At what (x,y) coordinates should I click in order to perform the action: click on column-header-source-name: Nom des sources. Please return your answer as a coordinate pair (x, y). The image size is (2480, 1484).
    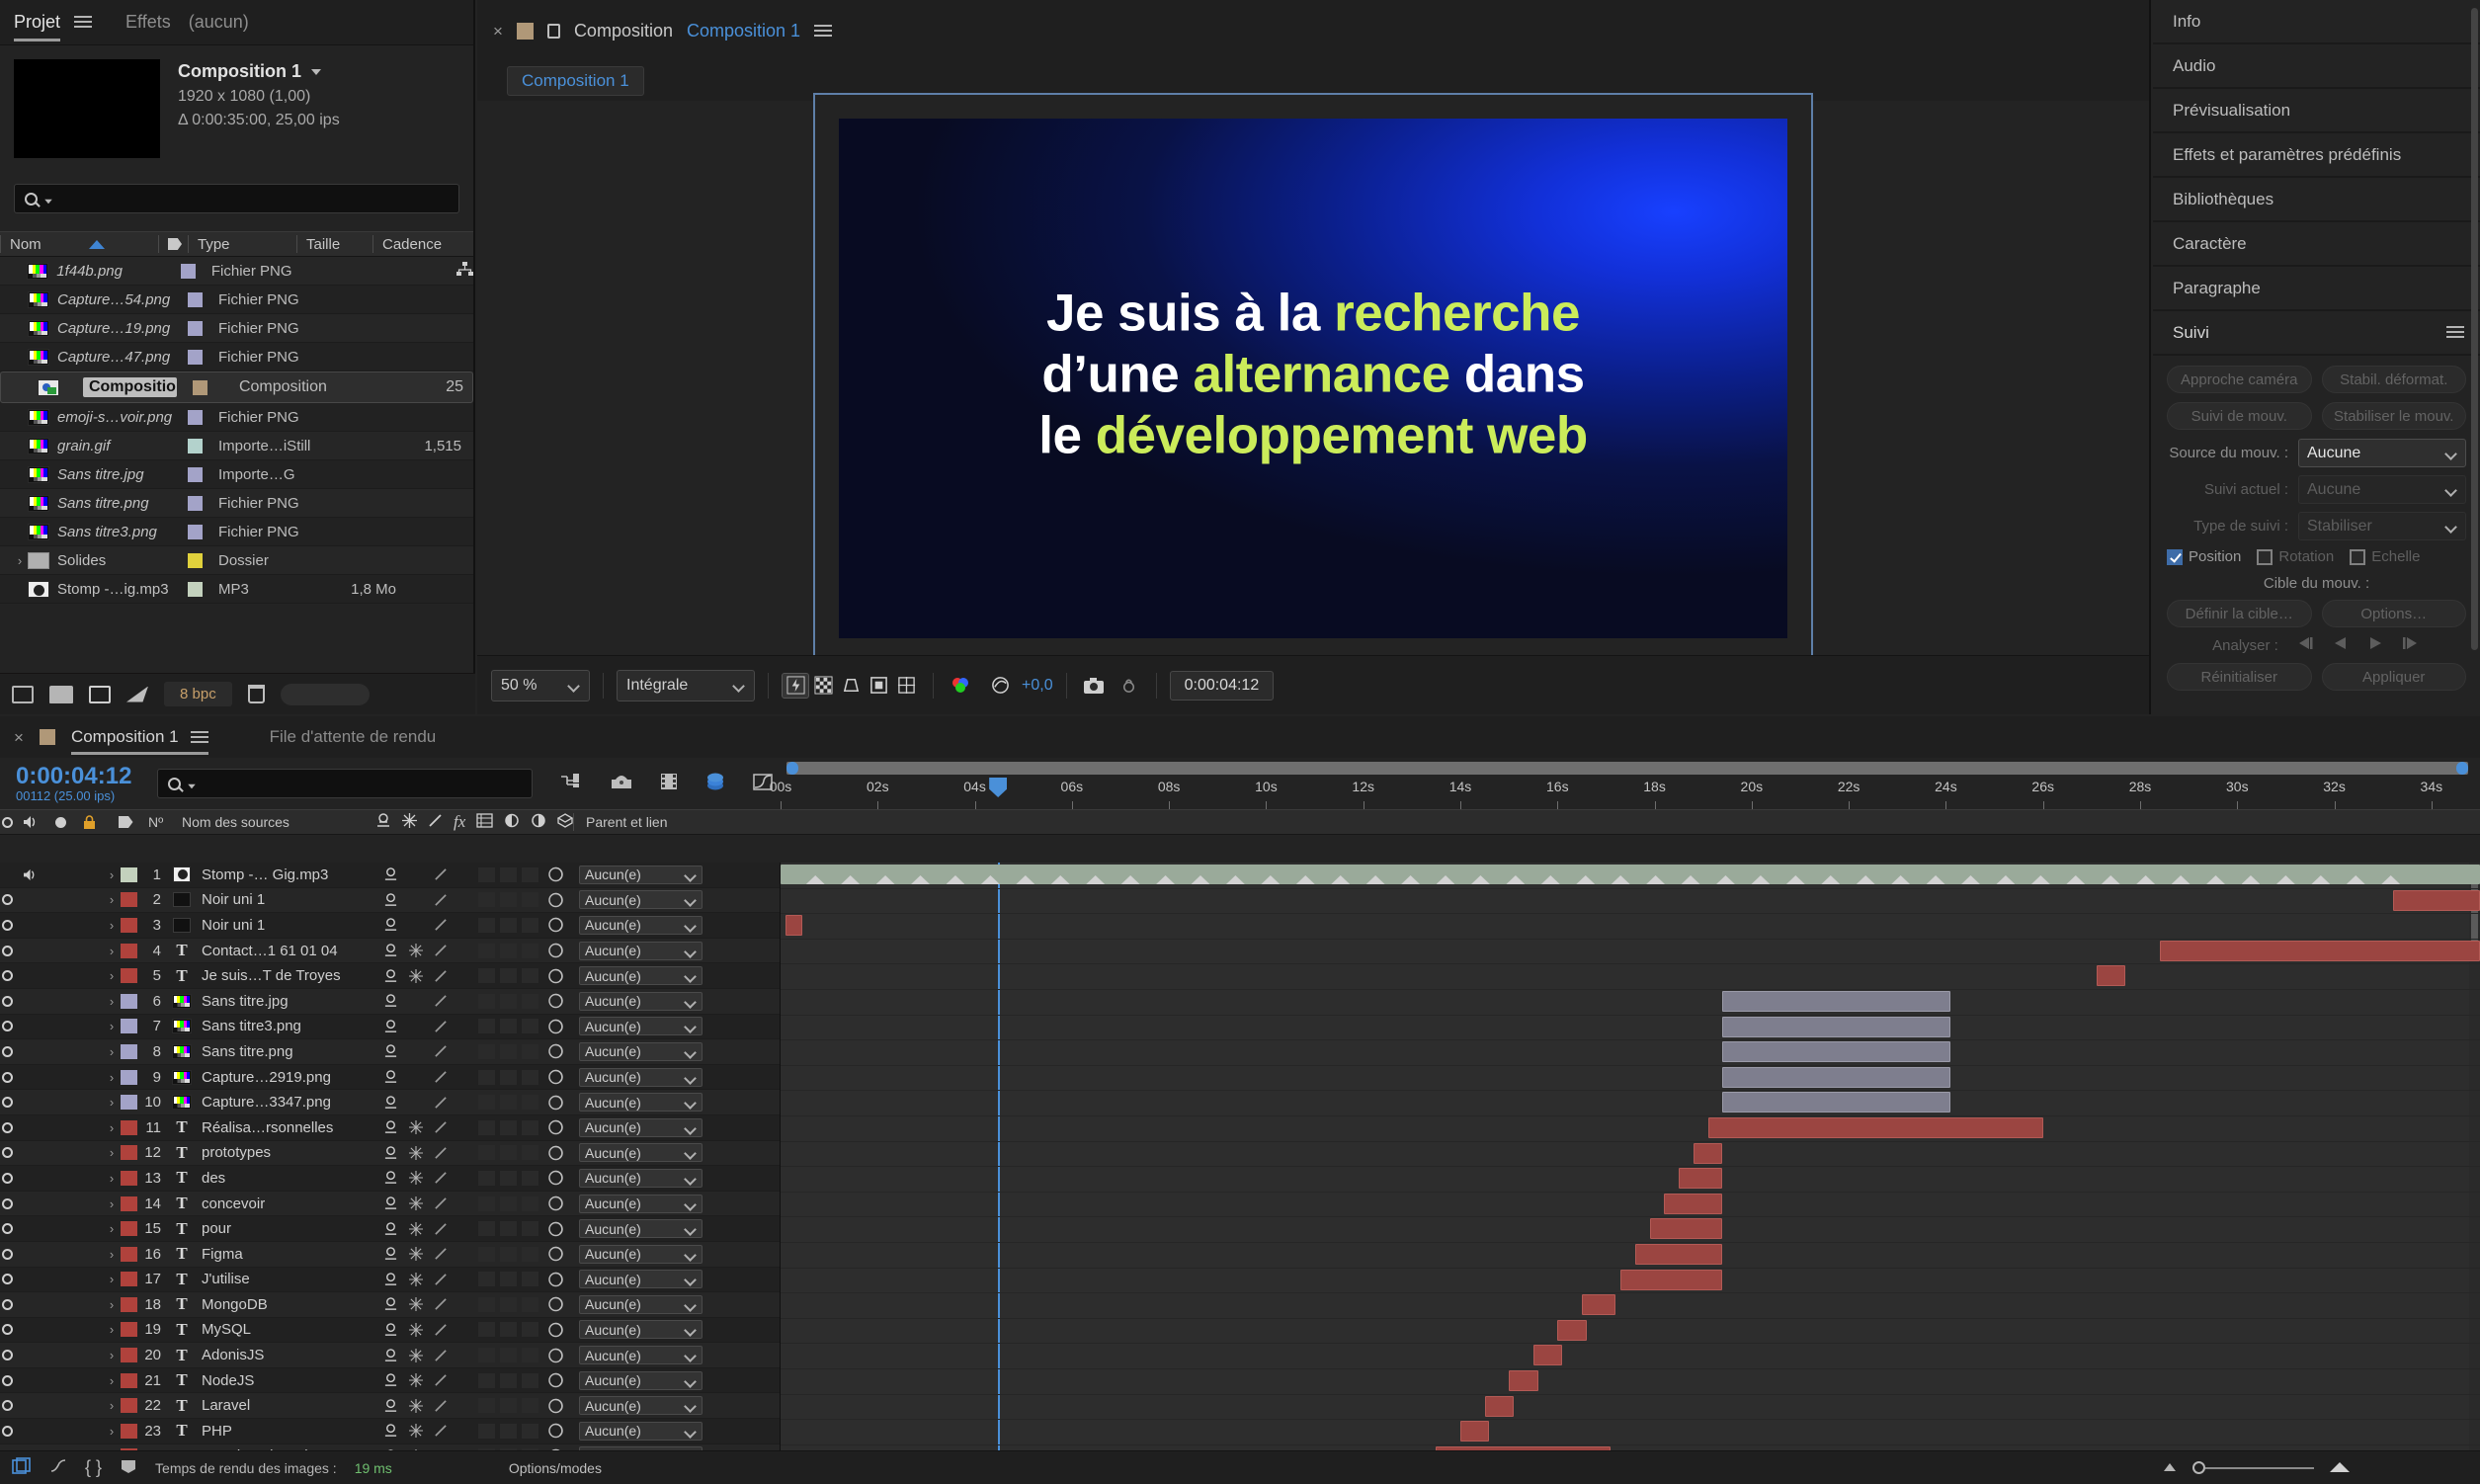
    Looking at the image, I should click on (278, 822).